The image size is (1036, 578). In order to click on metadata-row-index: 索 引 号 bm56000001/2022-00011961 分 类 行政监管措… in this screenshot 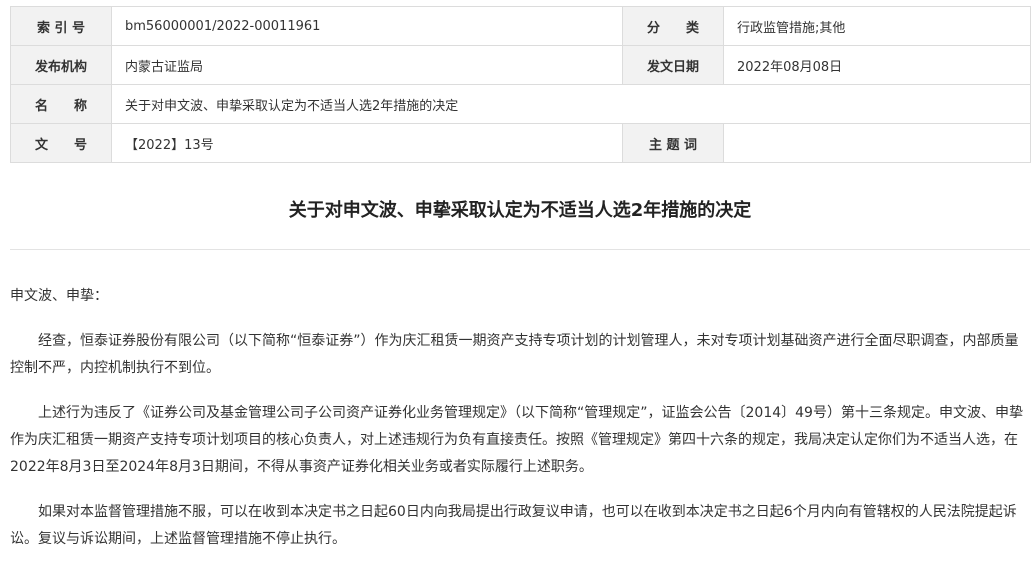, I will do `click(520, 26)`.